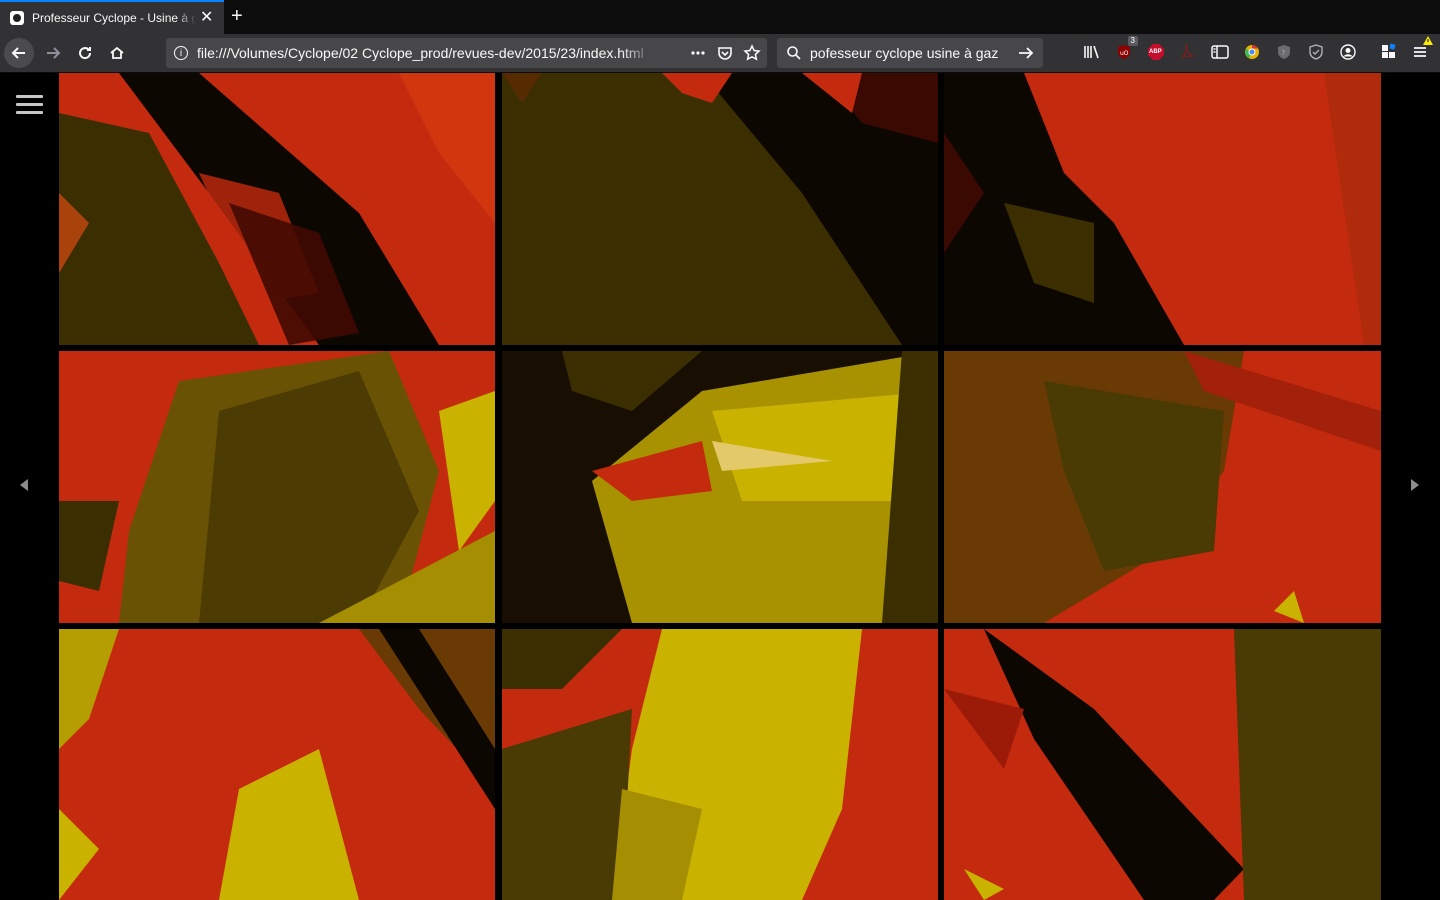 The image size is (1440, 900). What do you see at coordinates (698, 53) in the screenshot?
I see `page-actions-icon` at bounding box center [698, 53].